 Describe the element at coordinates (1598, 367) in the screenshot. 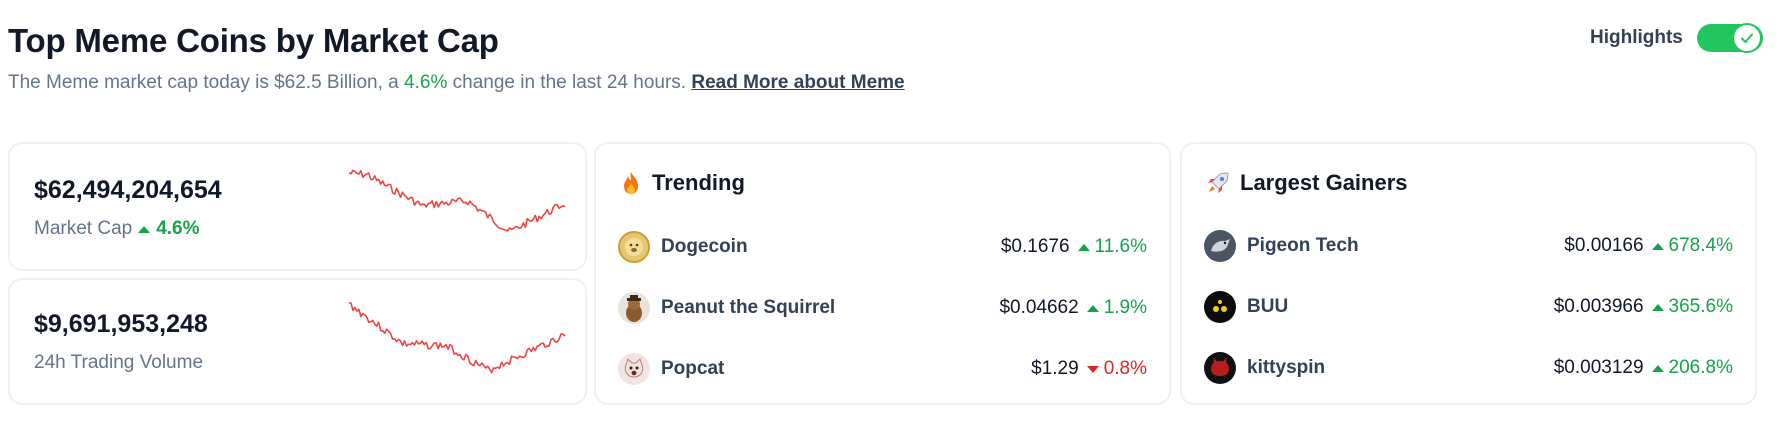

I see `gainers-price: $0.003129` at that location.